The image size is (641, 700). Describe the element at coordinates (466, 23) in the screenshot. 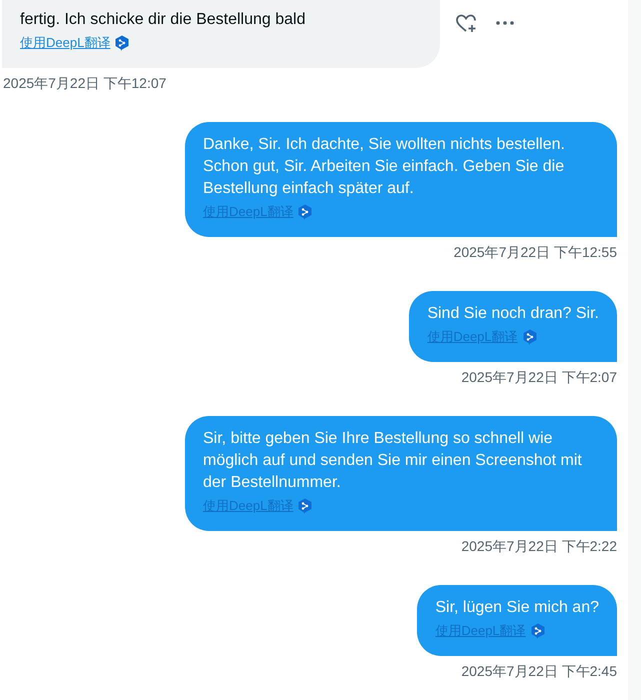

I see `heart-plus-icon` at that location.